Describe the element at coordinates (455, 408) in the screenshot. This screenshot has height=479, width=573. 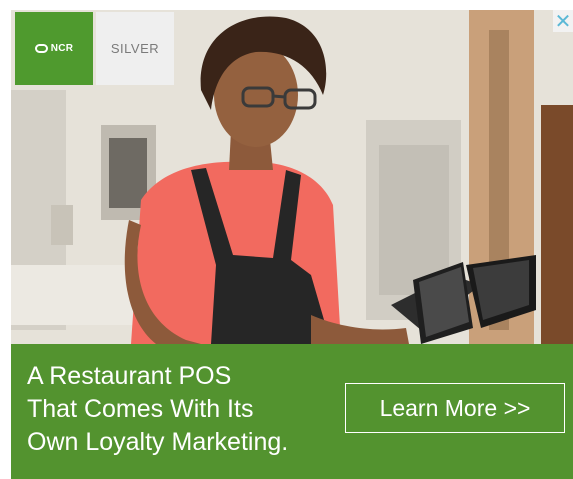
I see `learn-more-button: Learn More >>` at that location.